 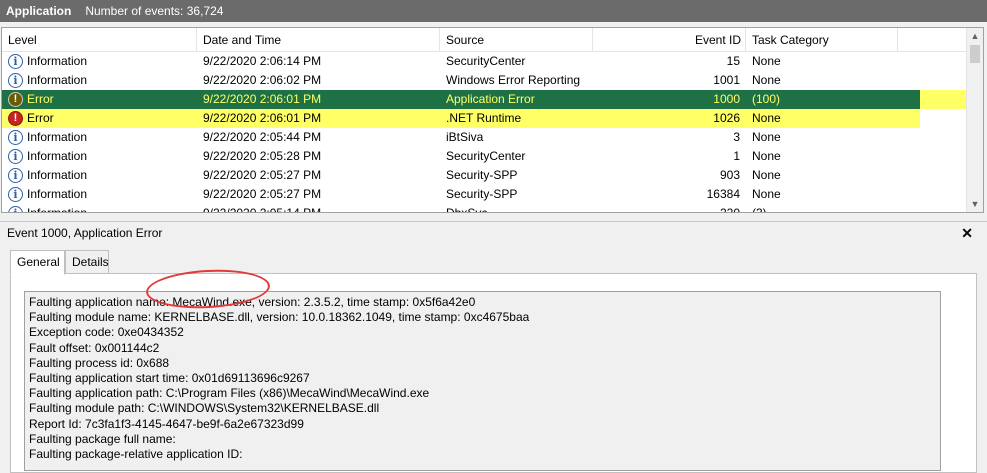 I want to click on detail-header: Event 1000, Application Error ✕, so click(x=493, y=233).